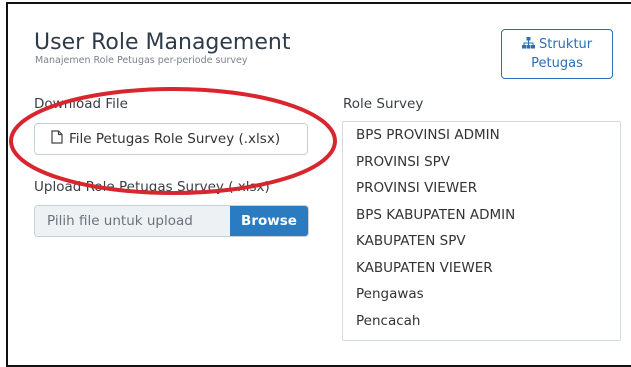 The image size is (631, 367). Describe the element at coordinates (132, 221) in the screenshot. I see `upload-file-input` at that location.